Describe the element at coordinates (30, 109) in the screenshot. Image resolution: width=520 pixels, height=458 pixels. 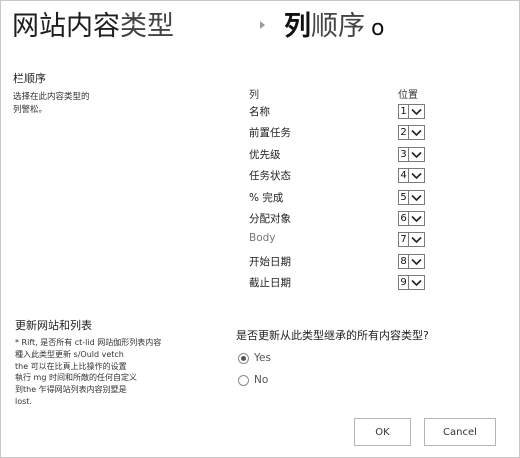
I see `column-order-description-line: 列警松。` at that location.